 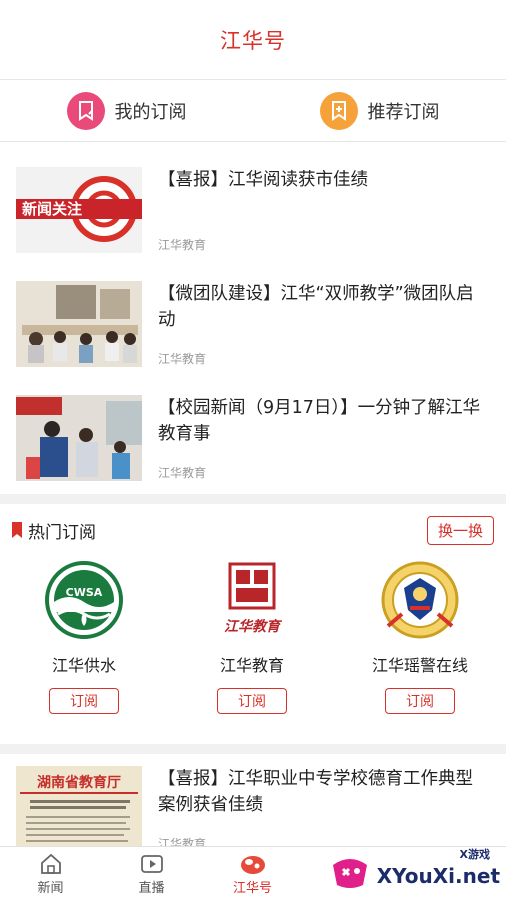 I want to click on hot-item: 江华教育 江华教育 订阅, so click(x=252, y=635).